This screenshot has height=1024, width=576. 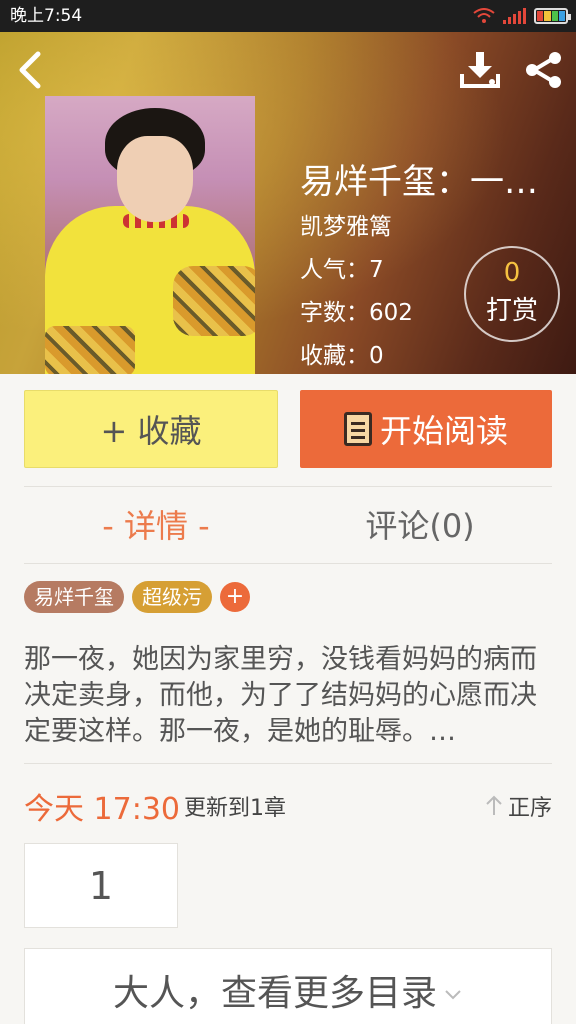 What do you see at coordinates (443, 431) in the screenshot?
I see `start-reading-label: 开始阅读` at bounding box center [443, 431].